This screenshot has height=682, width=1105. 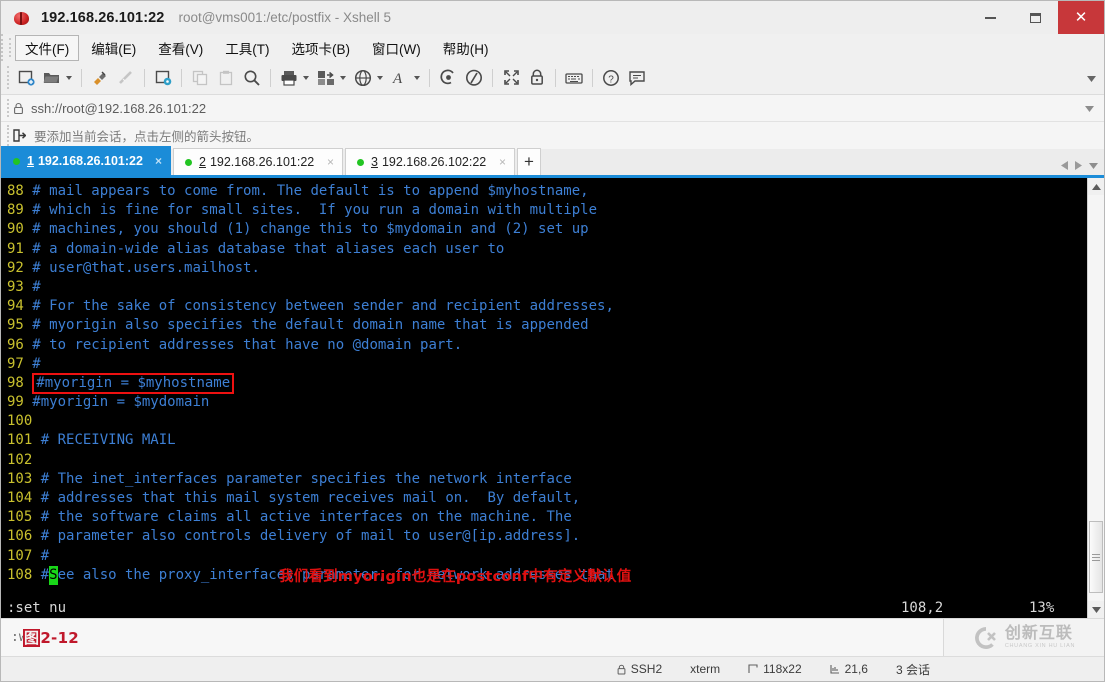 I want to click on menu-view: 查看(V), so click(x=180, y=48).